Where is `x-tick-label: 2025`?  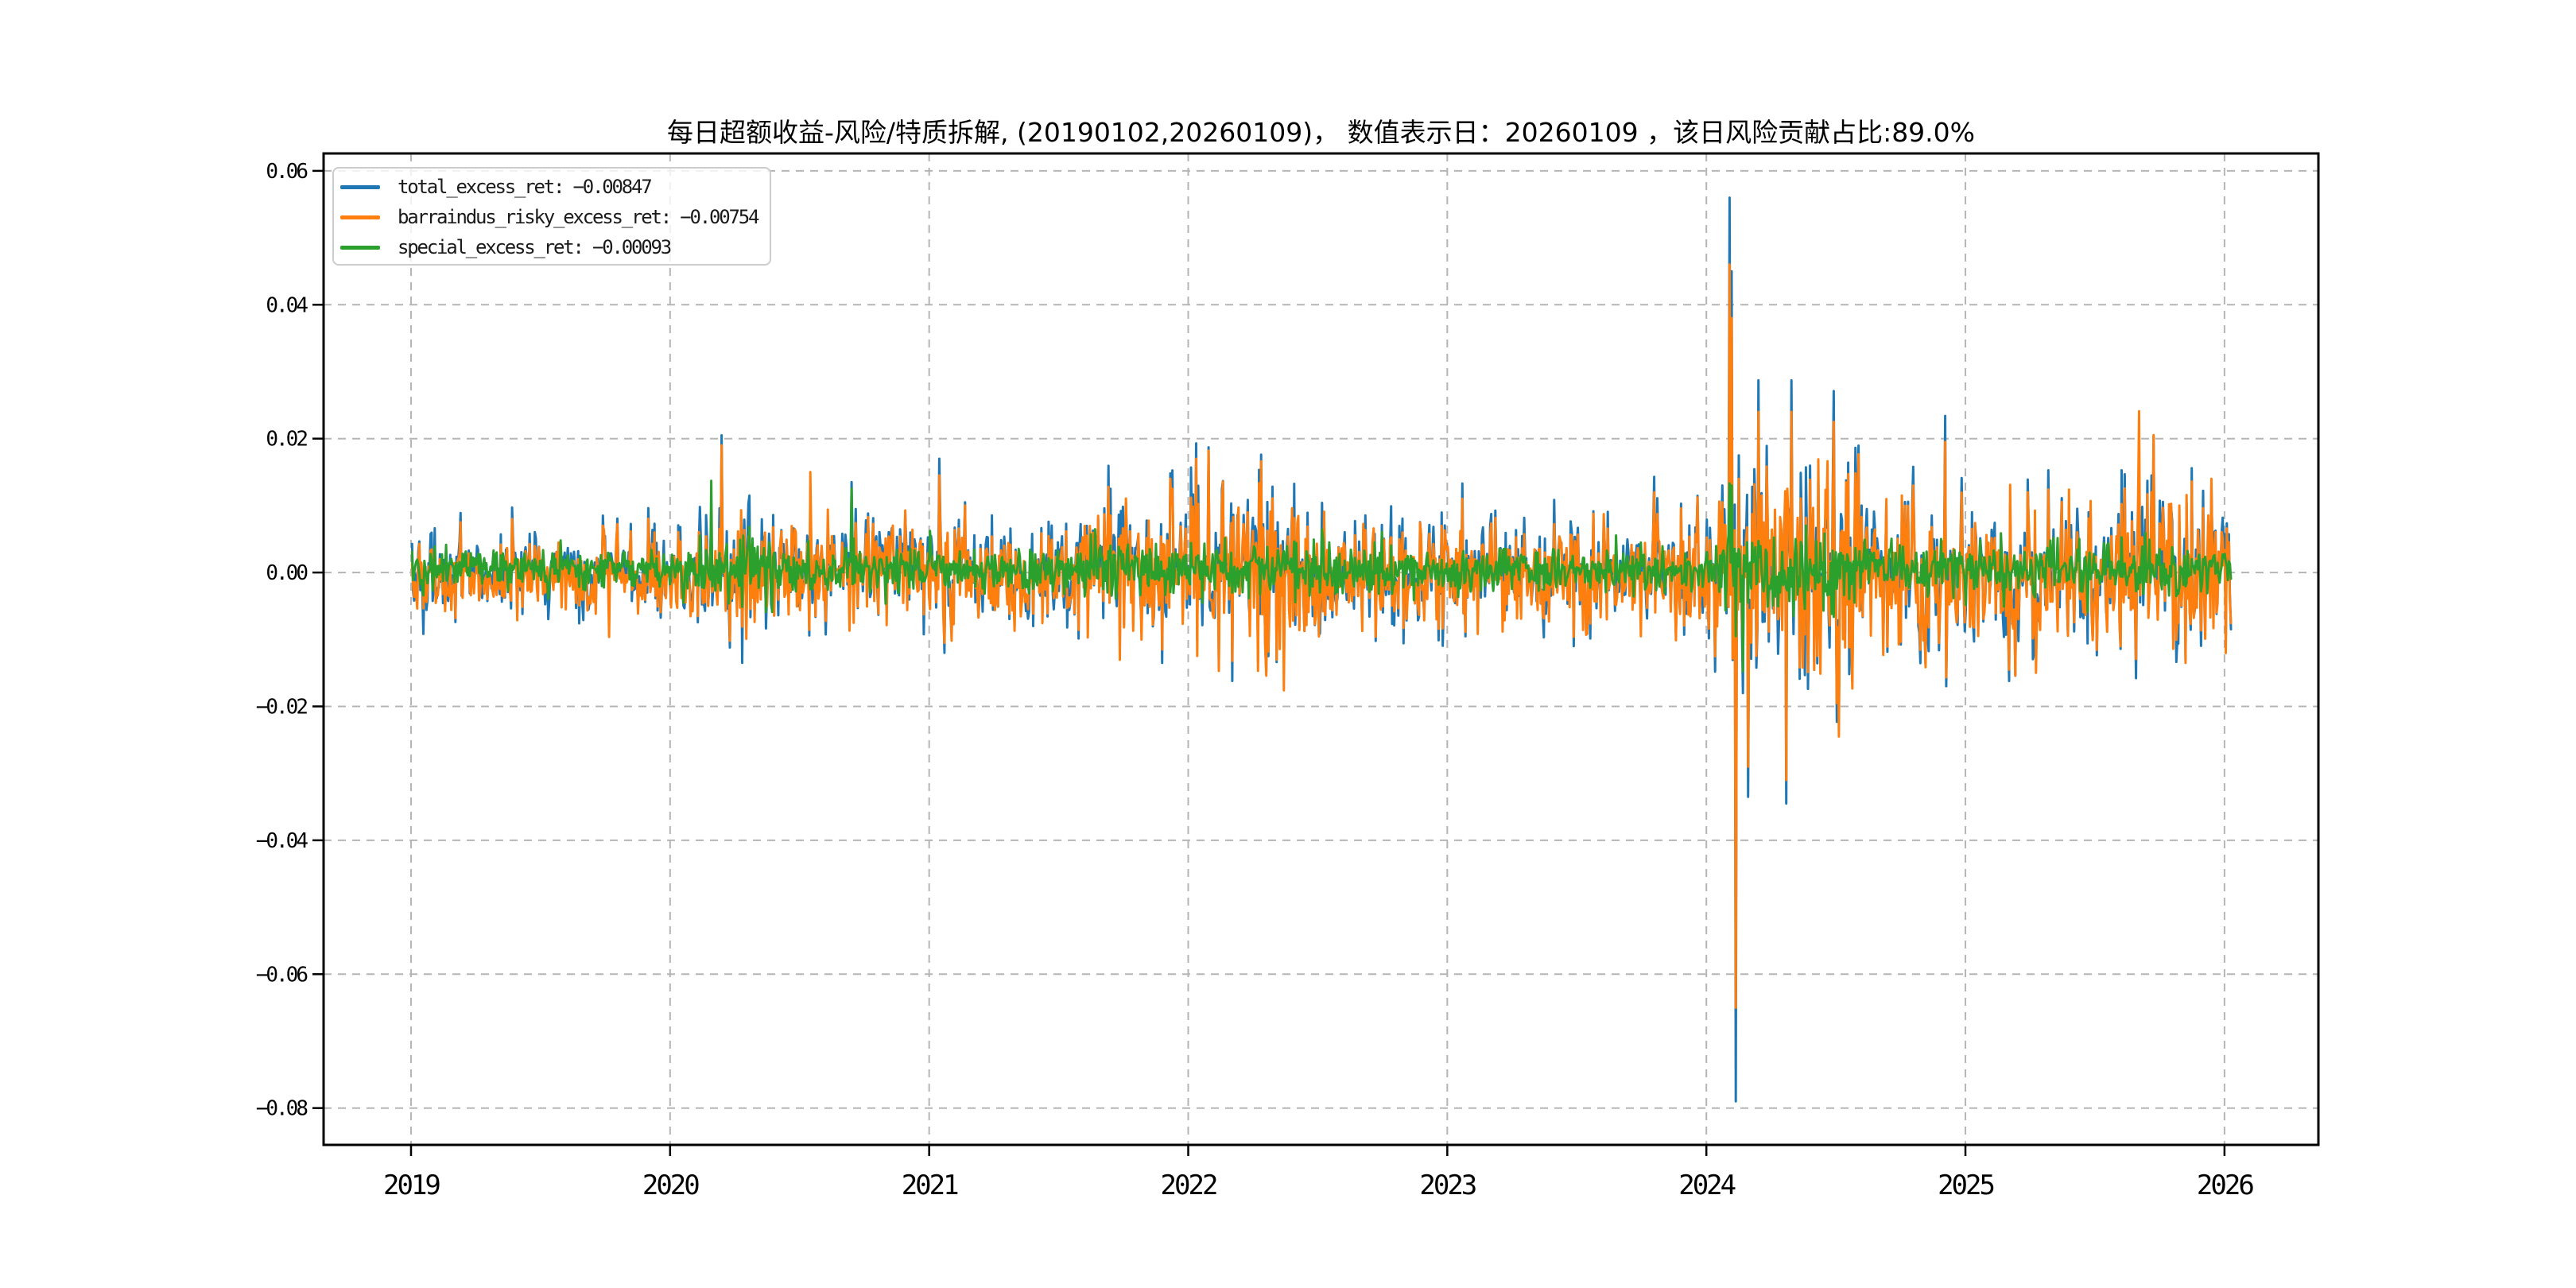
x-tick-label: 2025 is located at coordinates (1966, 1185).